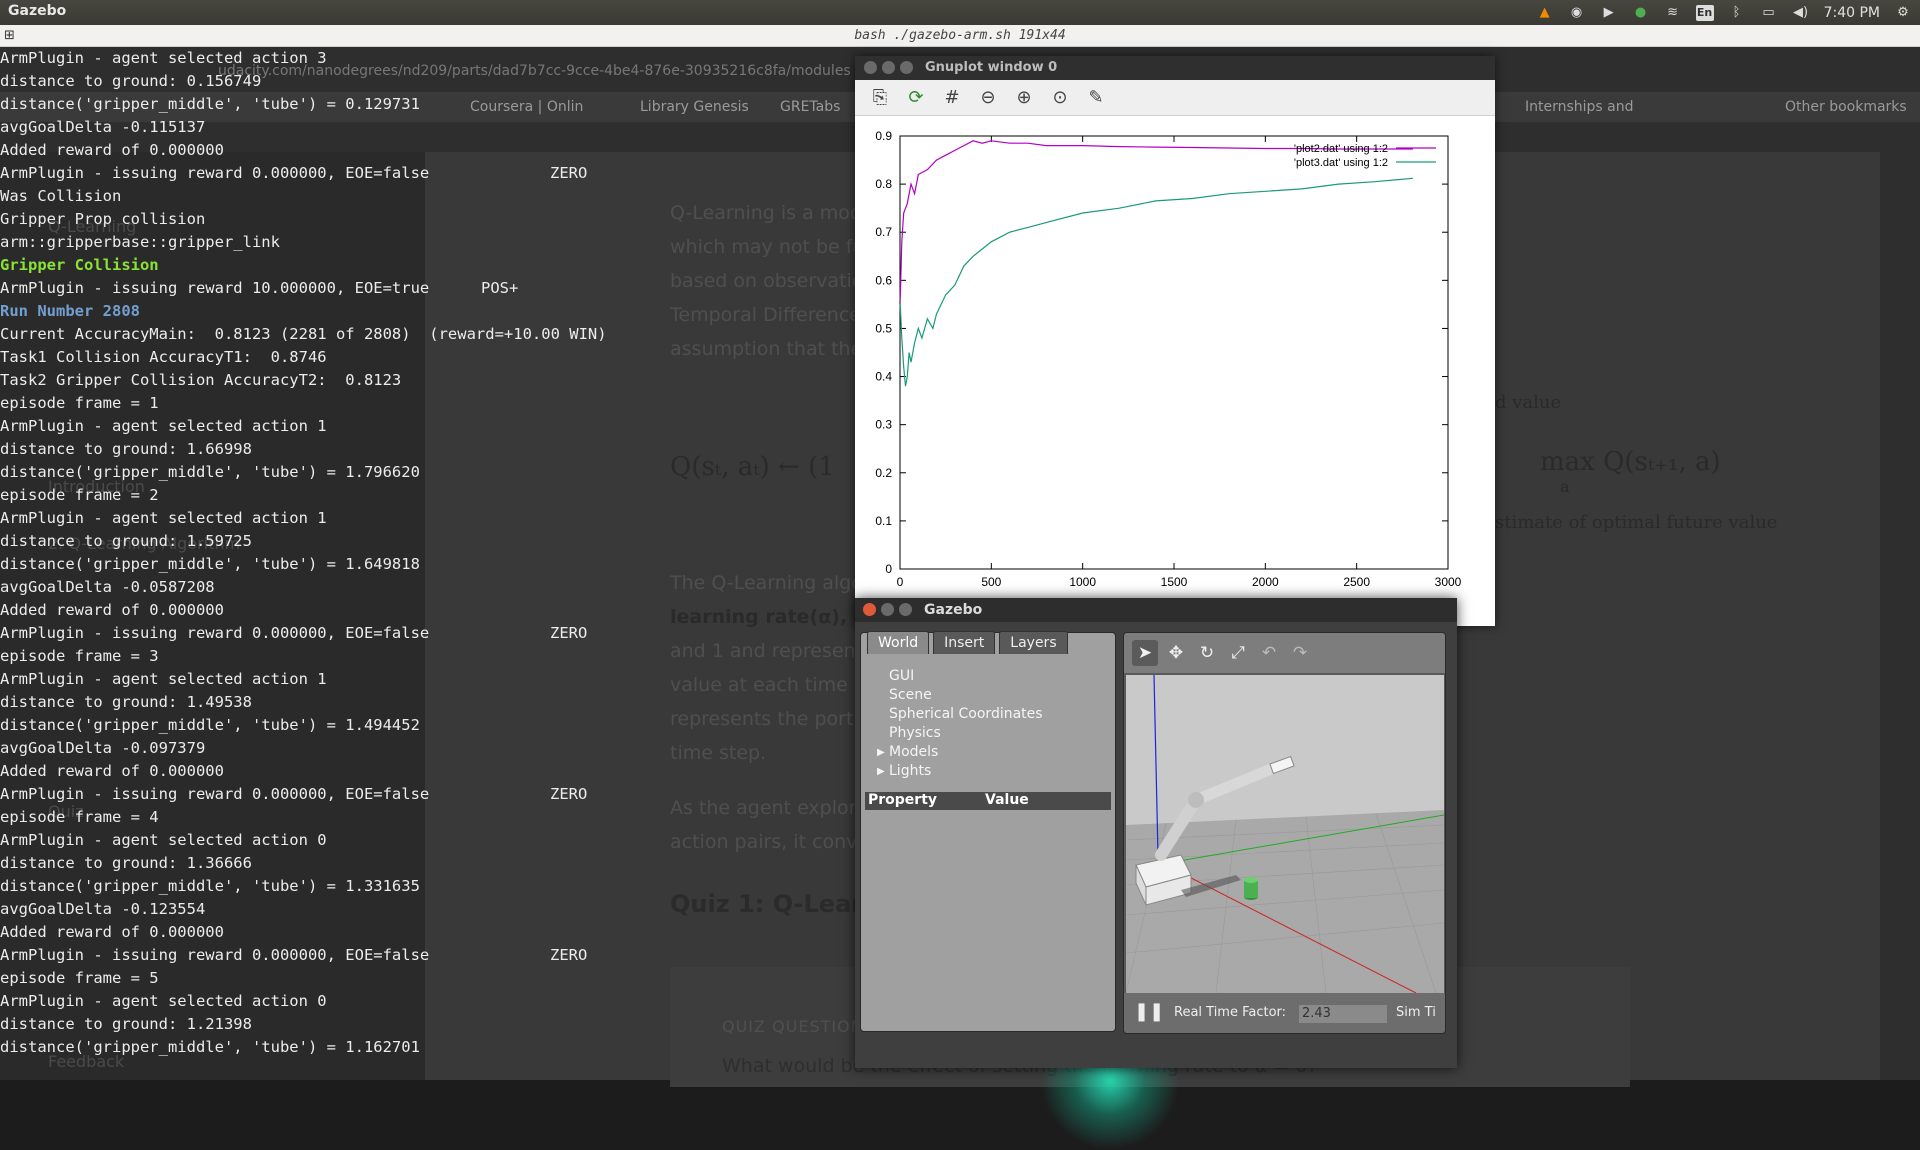 The height and width of the screenshot is (1150, 1920). What do you see at coordinates (888, 569) in the screenshot?
I see `y-tick-label: 0` at bounding box center [888, 569].